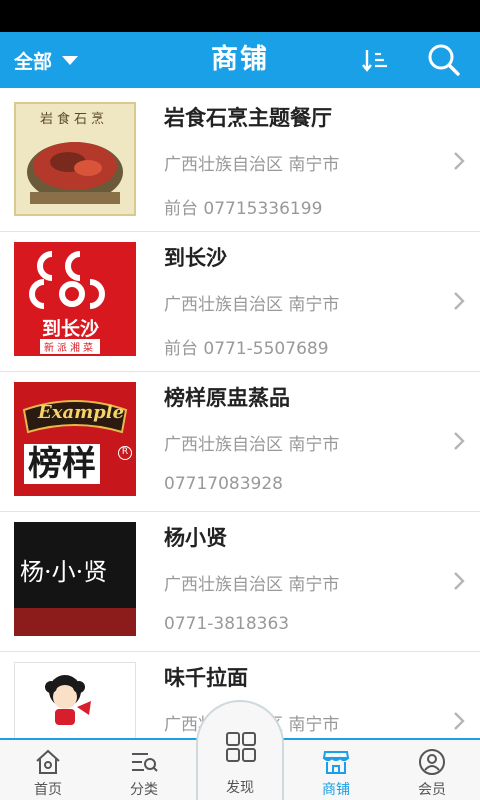  I want to click on shop-name: 味千拉面, so click(206, 678).